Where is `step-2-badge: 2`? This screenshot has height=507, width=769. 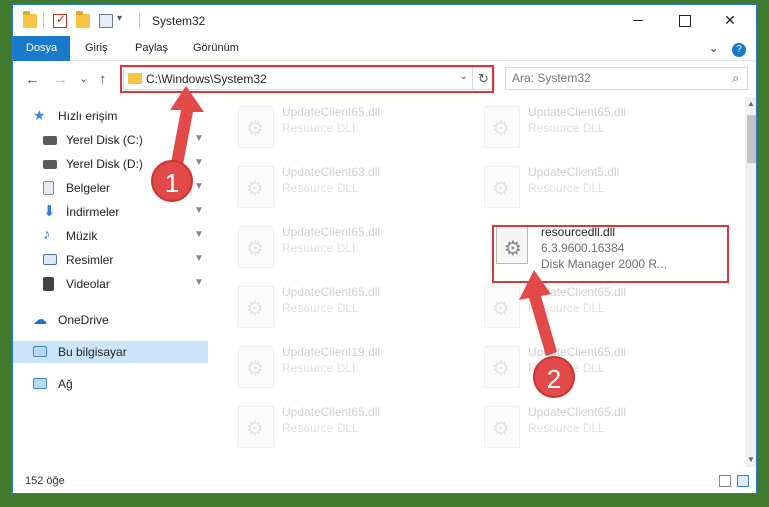 step-2-badge: 2 is located at coordinates (554, 377).